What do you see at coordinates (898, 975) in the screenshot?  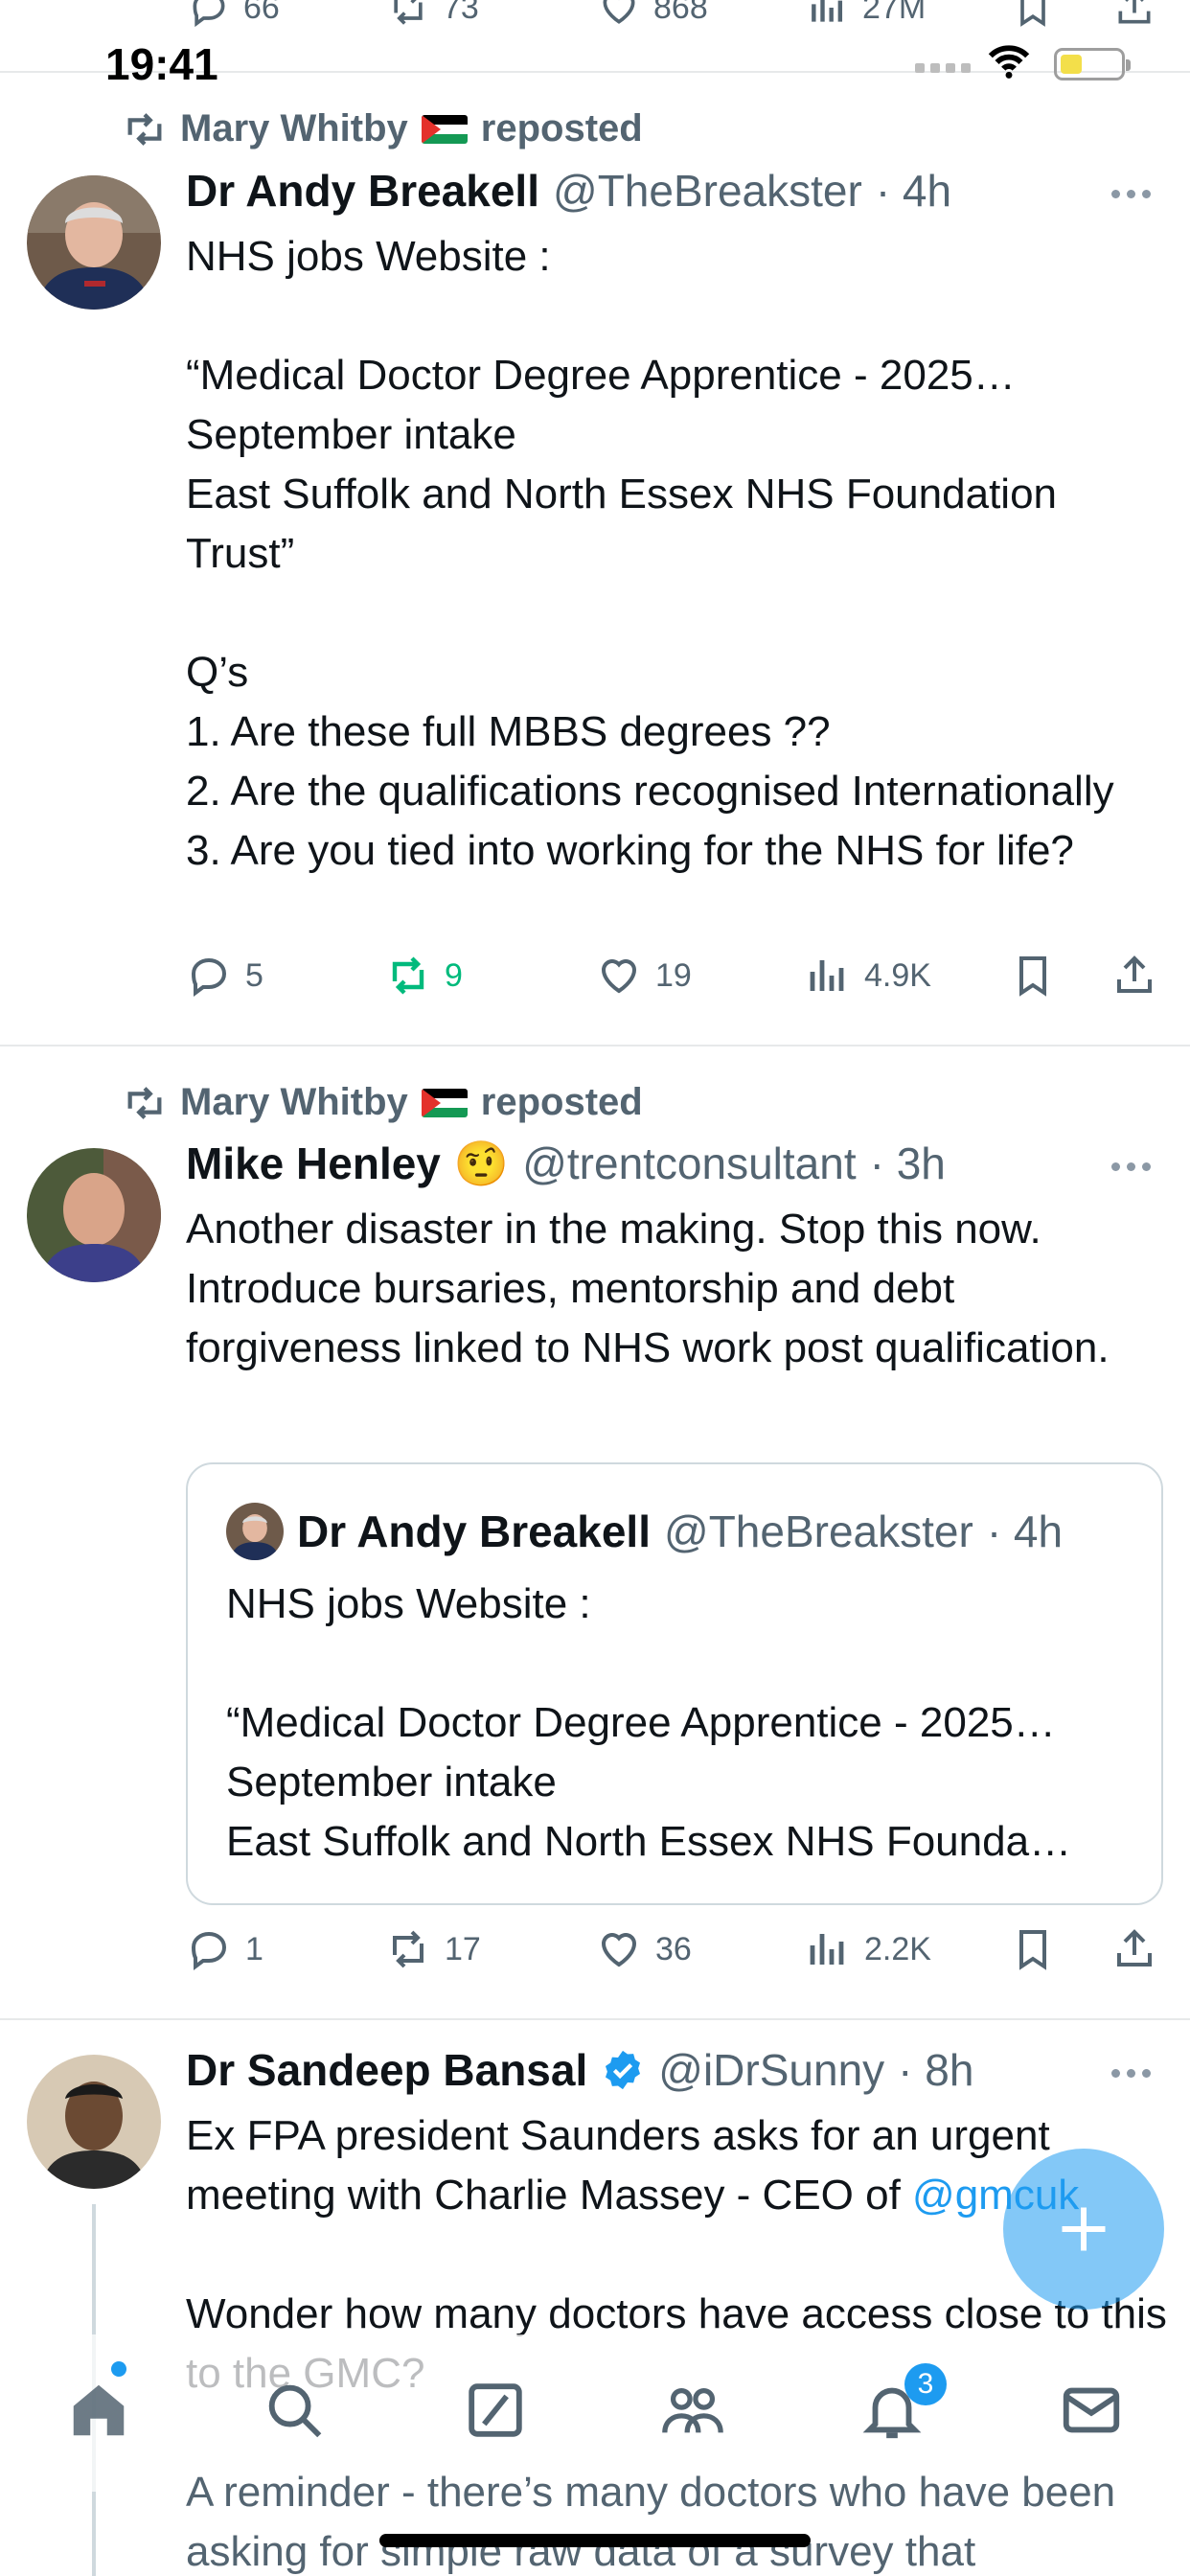 I see `views-count: 4.9K` at bounding box center [898, 975].